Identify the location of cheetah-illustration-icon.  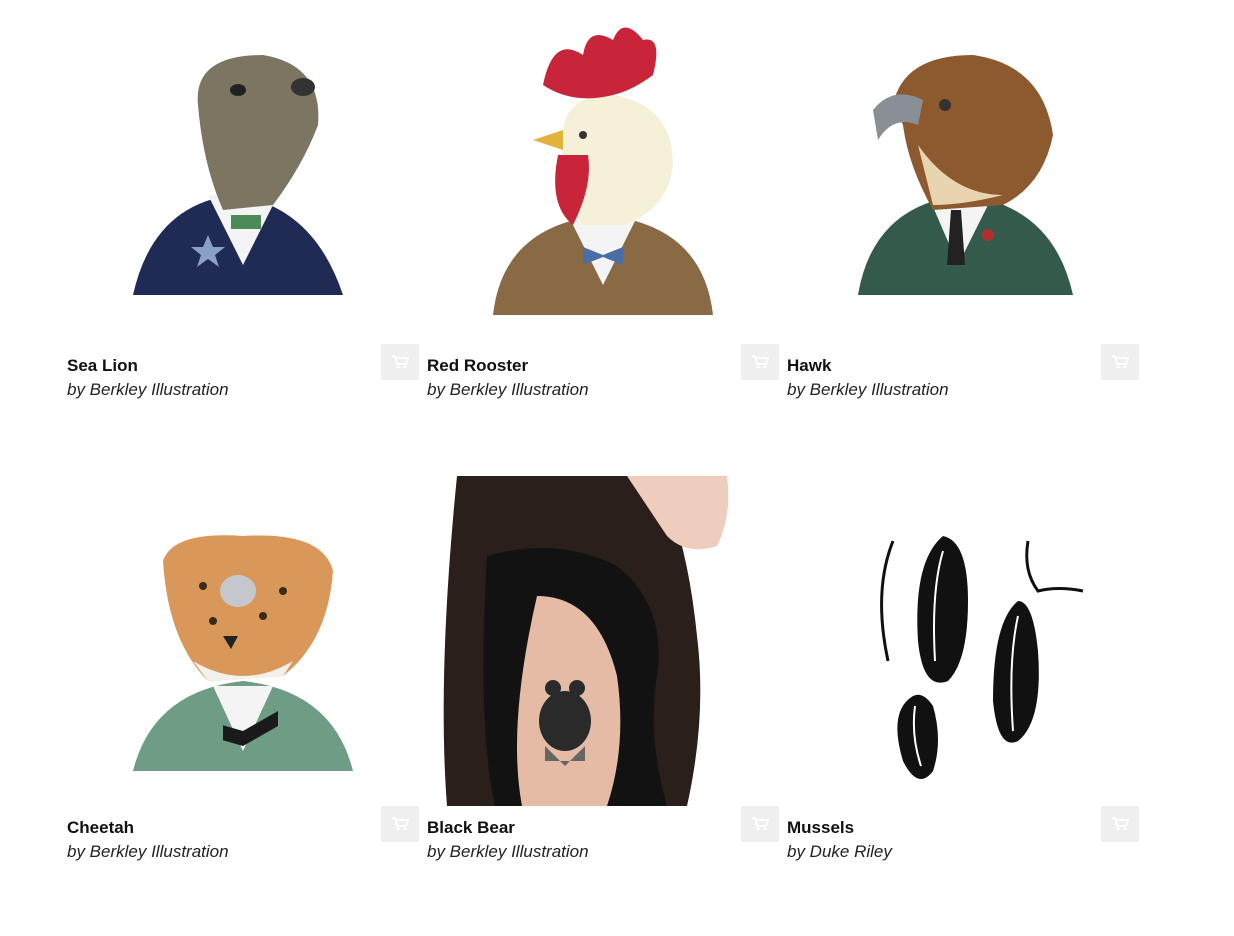
(243, 653).